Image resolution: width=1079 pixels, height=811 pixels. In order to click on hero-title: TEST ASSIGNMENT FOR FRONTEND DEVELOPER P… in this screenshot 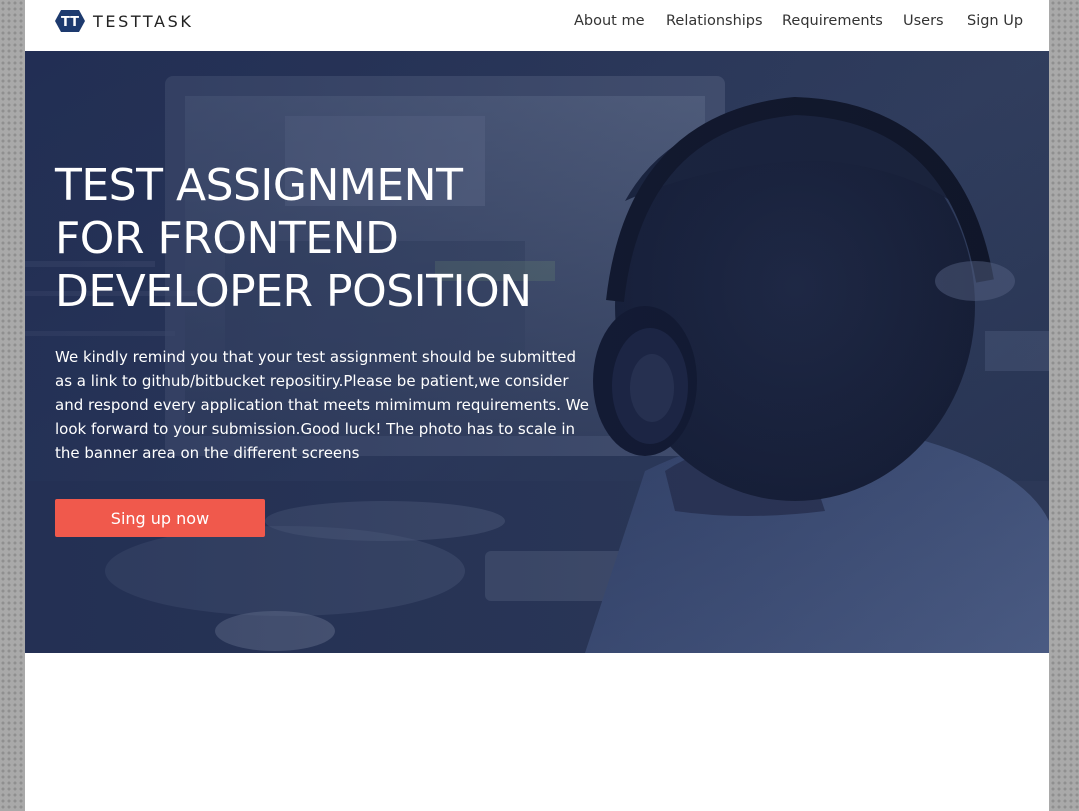, I will do `click(365, 238)`.